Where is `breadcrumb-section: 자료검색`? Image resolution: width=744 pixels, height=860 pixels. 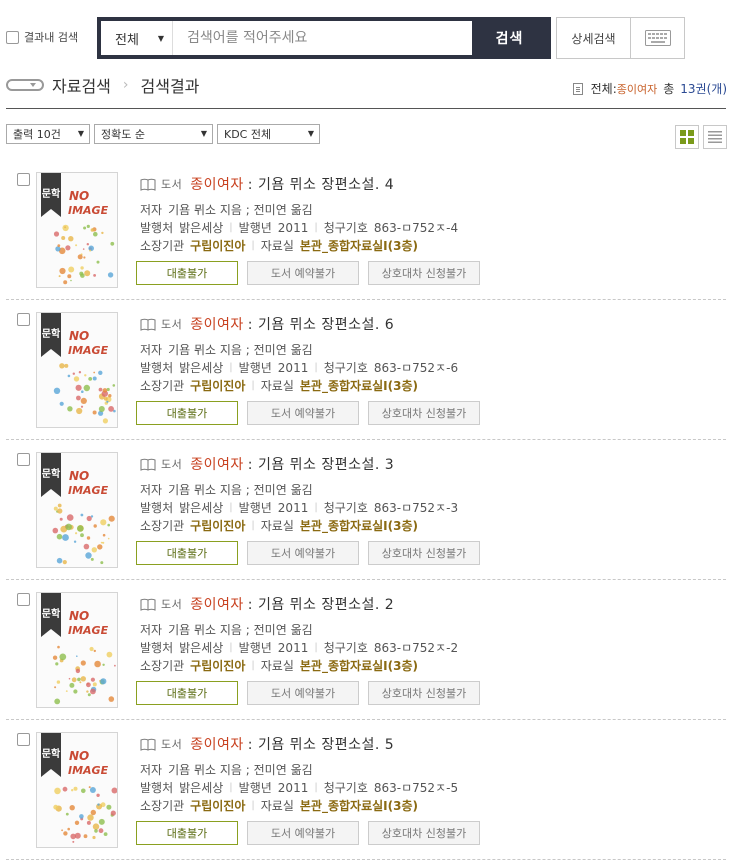
breadcrumb-section: 자료검색 is located at coordinates (81, 85).